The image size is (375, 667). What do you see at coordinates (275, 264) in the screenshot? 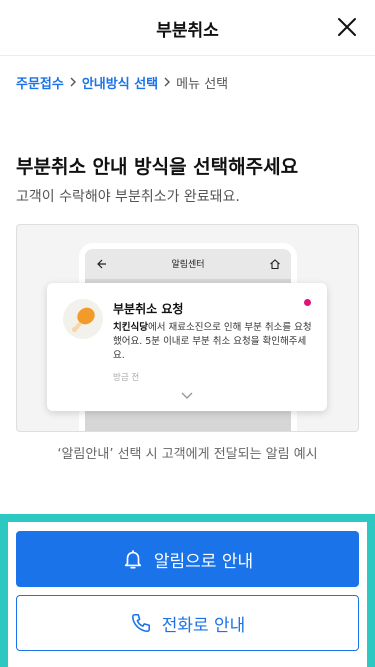
I see `home-icon` at bounding box center [275, 264].